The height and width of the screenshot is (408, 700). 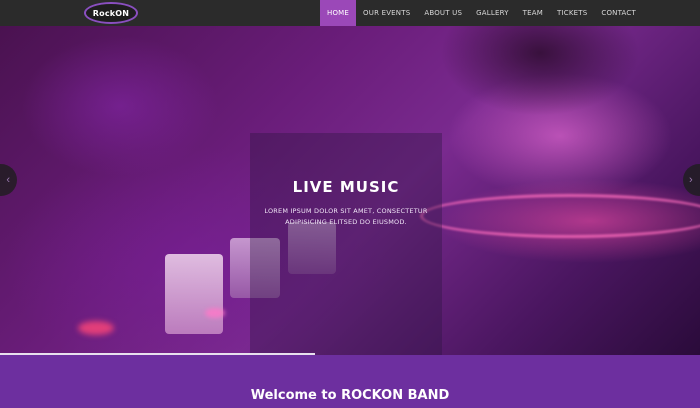 What do you see at coordinates (443, 13) in the screenshot?
I see `nav-item-about-us: ABOUT US` at bounding box center [443, 13].